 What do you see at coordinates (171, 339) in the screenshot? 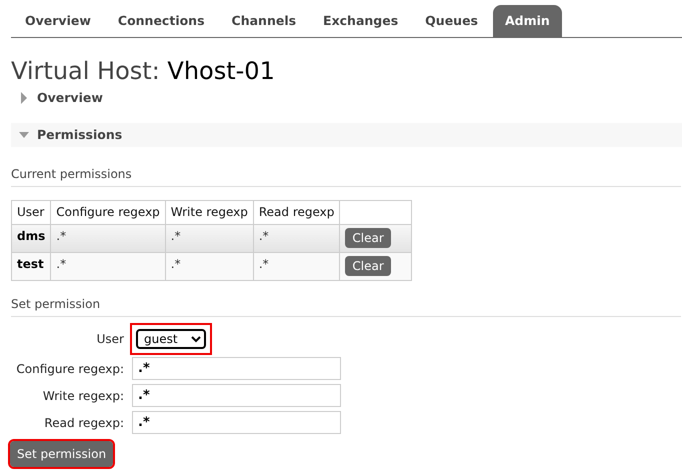
I see `user-select: guest` at bounding box center [171, 339].